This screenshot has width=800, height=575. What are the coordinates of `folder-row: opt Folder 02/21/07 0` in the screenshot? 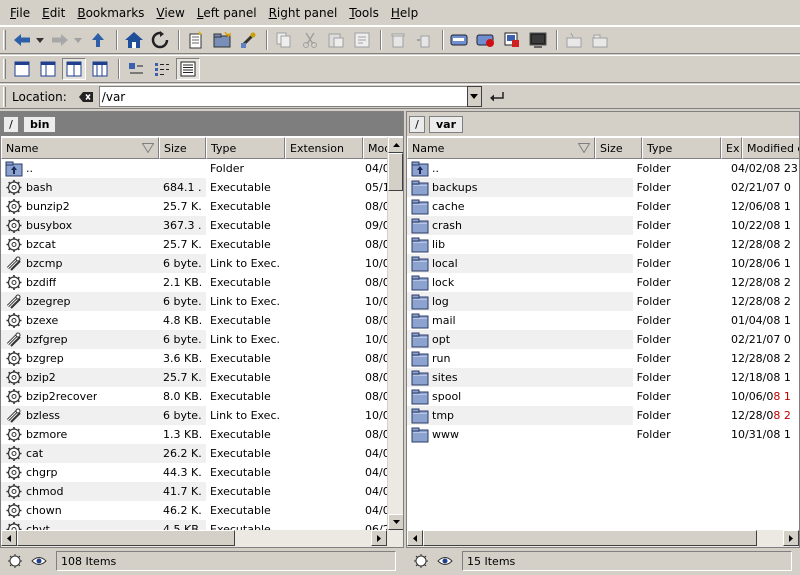 It's located at (603, 339).